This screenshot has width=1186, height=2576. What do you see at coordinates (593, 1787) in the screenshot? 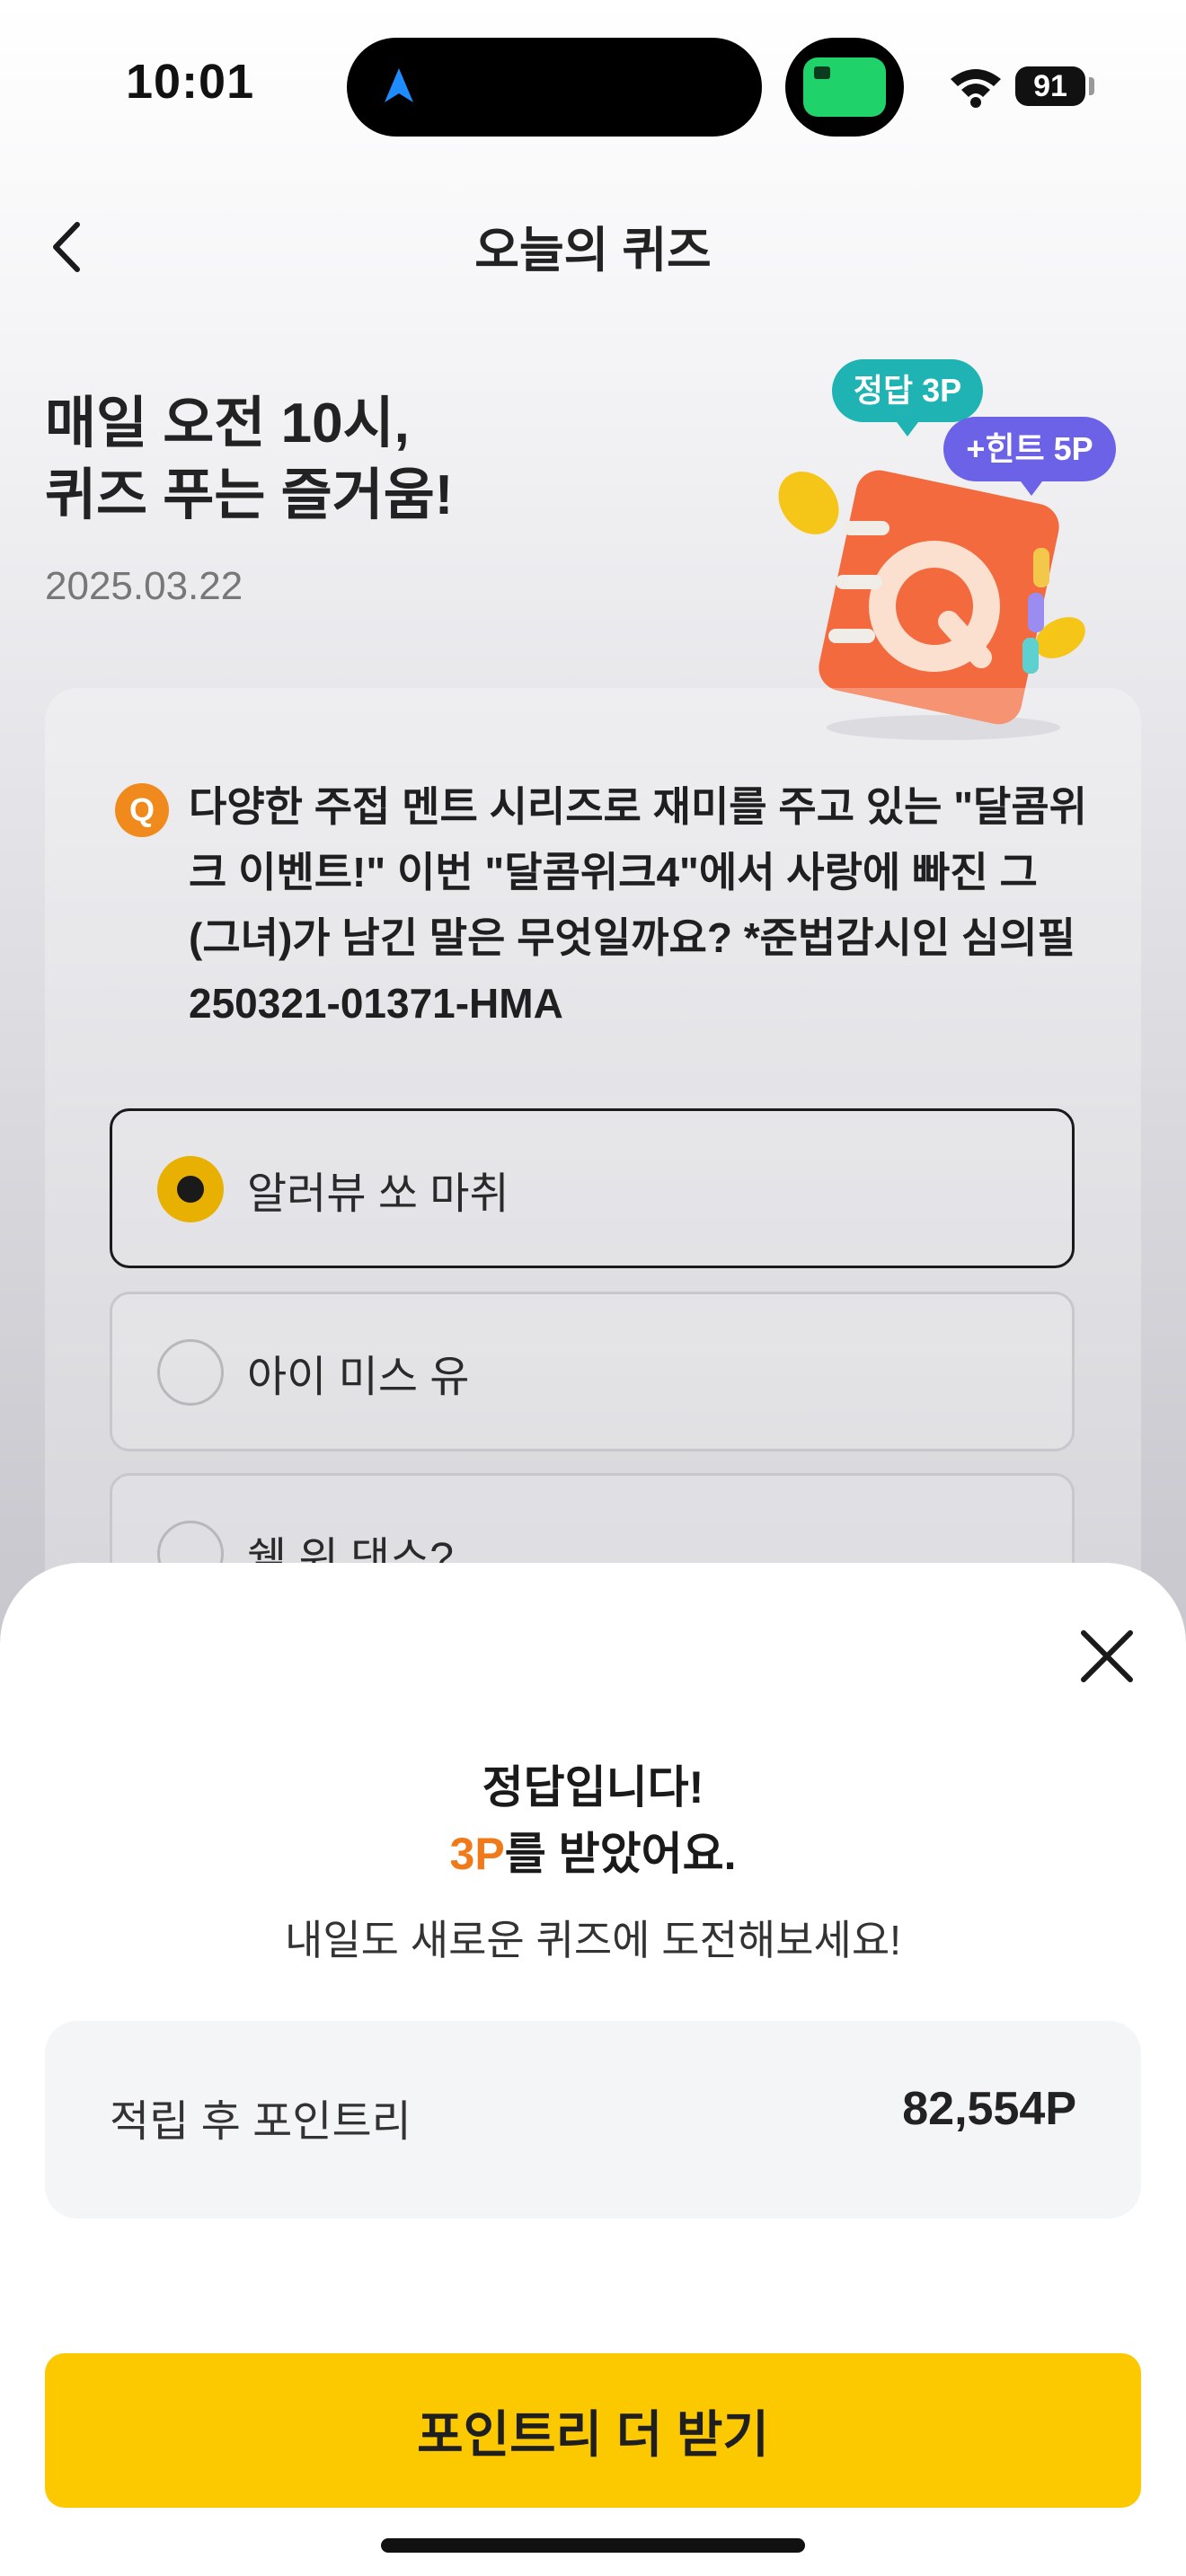
I see `result-title: 정답입니다!` at bounding box center [593, 1787].